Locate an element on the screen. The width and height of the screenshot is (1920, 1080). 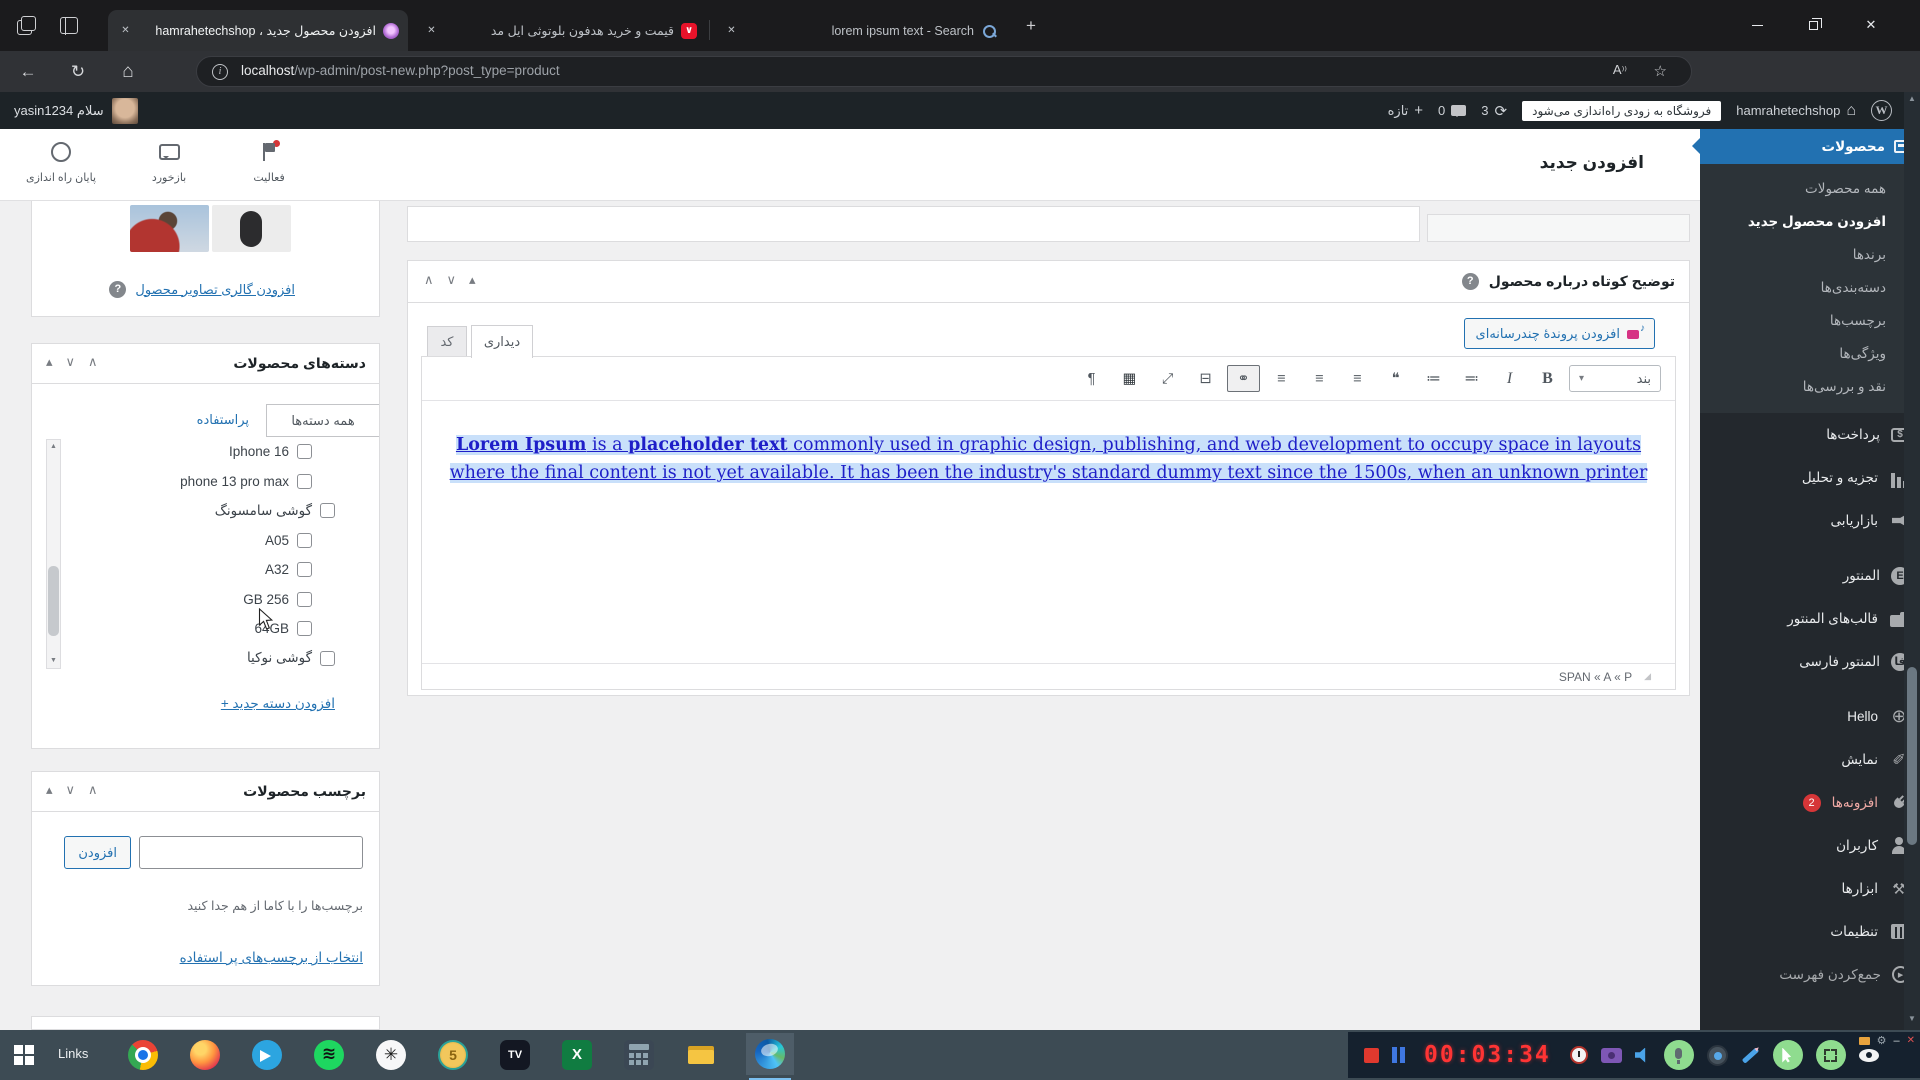
tab-headphone-shop: قیمت و خرید هدفون بلوتوثی ایل مد is located at coordinates (560, 30).